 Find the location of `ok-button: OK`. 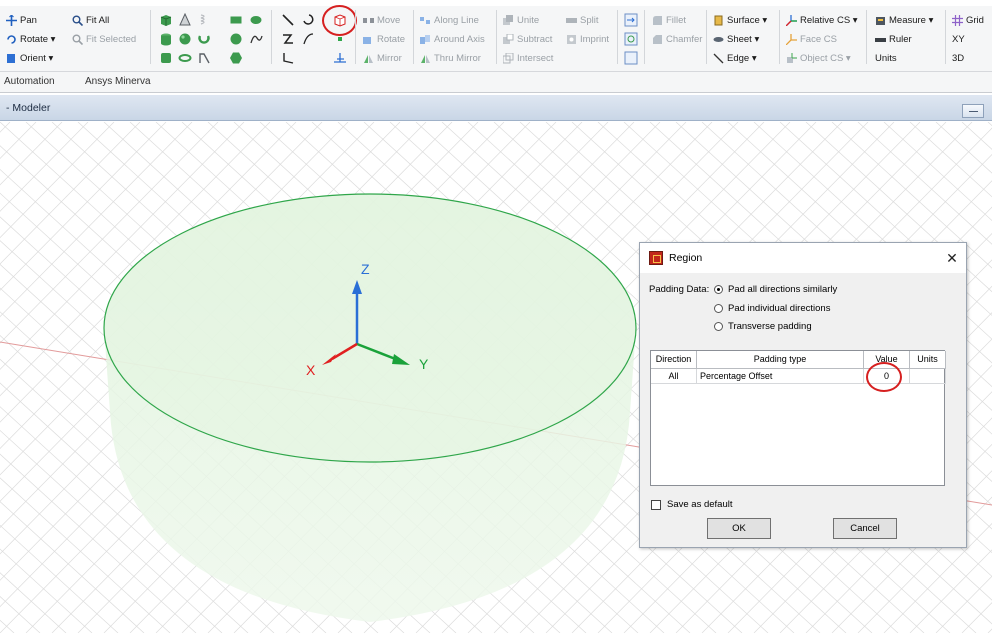

ok-button: OK is located at coordinates (739, 528).